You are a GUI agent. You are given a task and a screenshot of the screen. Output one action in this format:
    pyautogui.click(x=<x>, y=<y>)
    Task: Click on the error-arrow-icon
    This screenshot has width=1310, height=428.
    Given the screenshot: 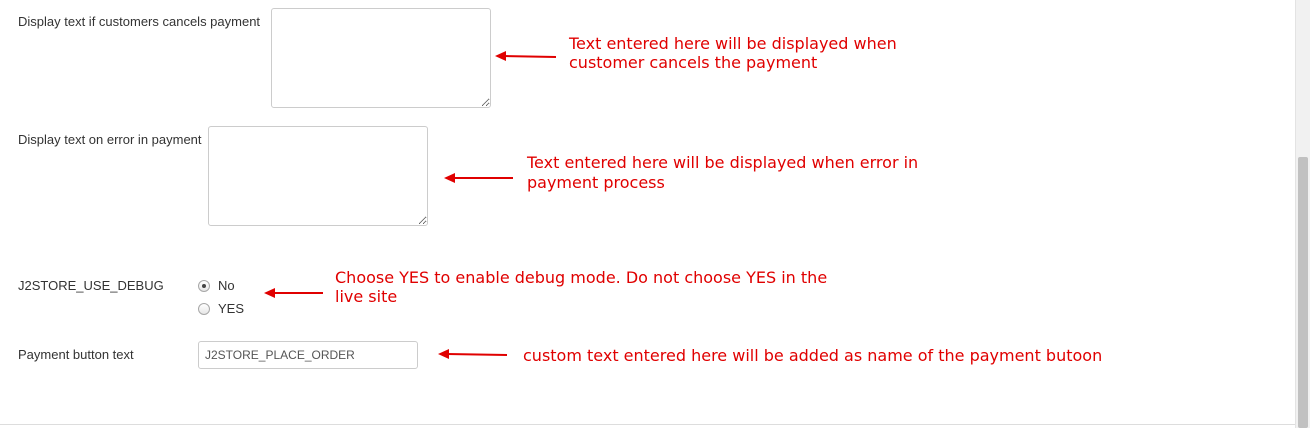 What is the action you would take?
    pyautogui.click(x=478, y=178)
    